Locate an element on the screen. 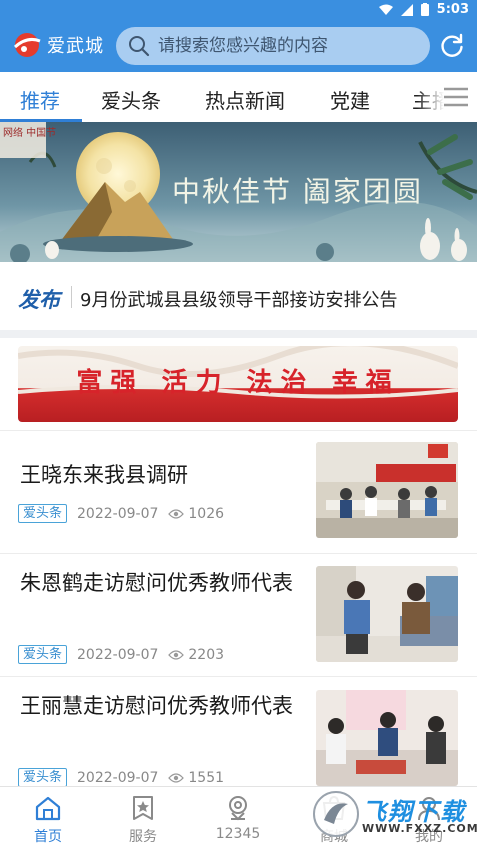 The image size is (477, 848). news-item: 朱恩鹤走访慰问优秀教师代表 爱头条 2022-09-07 2203 is located at coordinates (238, 615).